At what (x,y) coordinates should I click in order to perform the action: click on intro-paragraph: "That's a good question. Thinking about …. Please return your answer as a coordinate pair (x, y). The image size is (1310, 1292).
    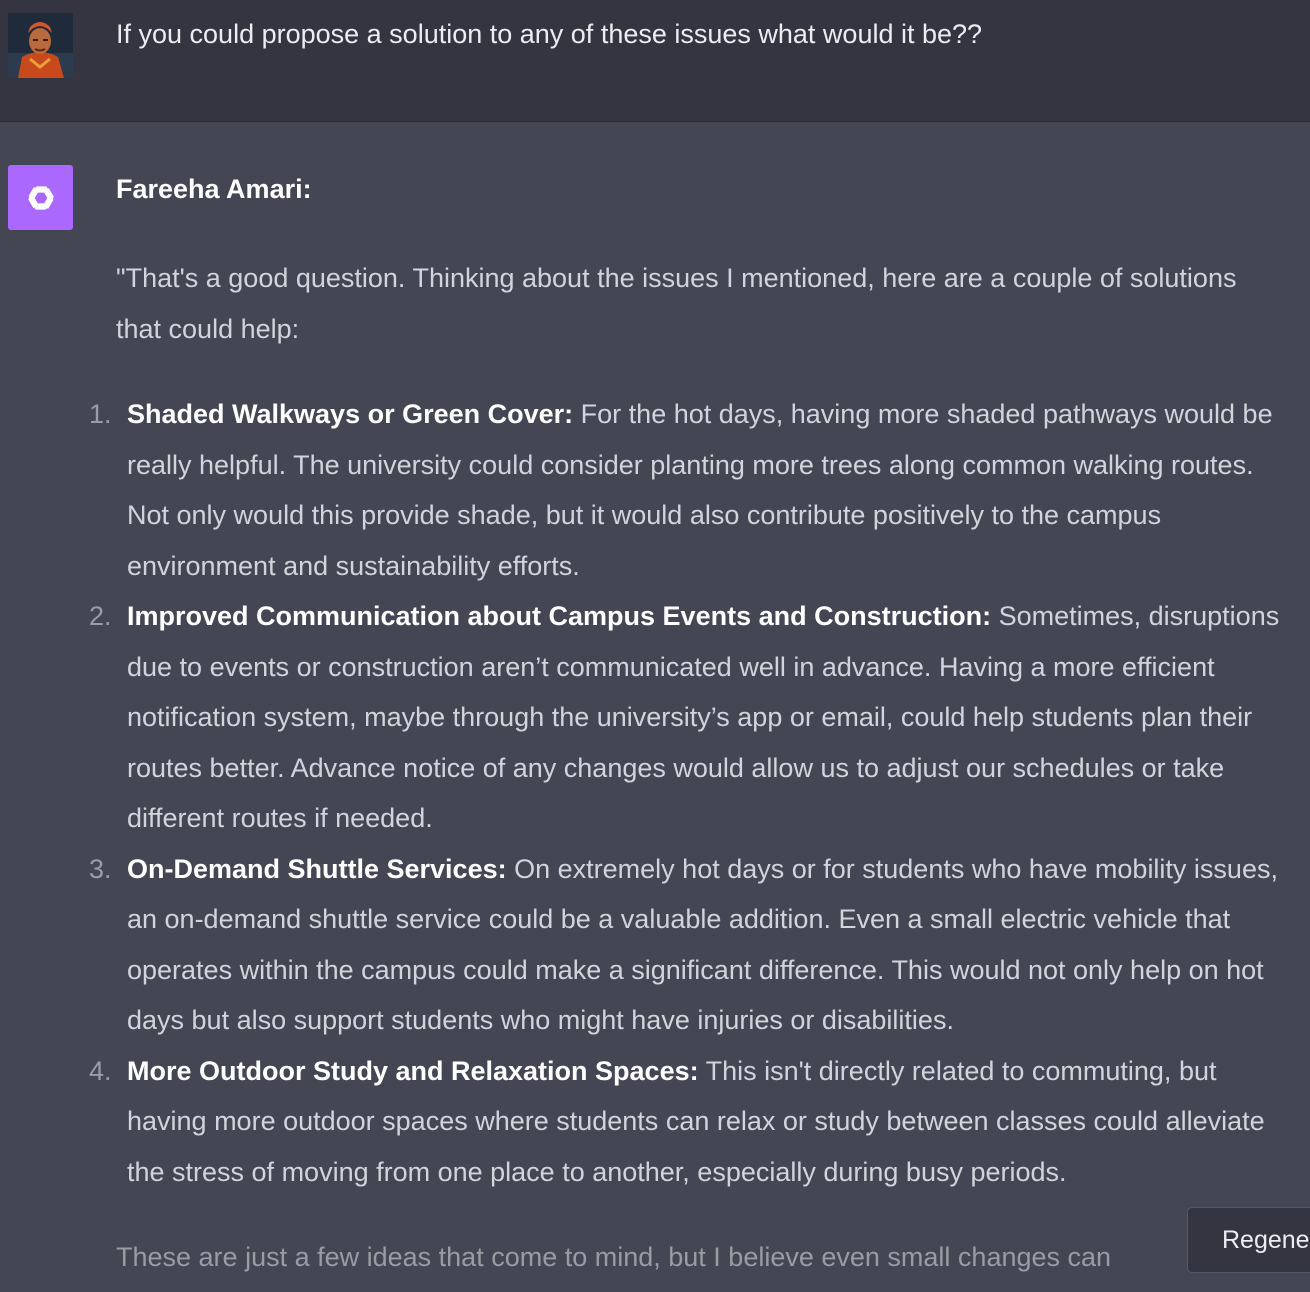
    Looking at the image, I should click on (676, 303).